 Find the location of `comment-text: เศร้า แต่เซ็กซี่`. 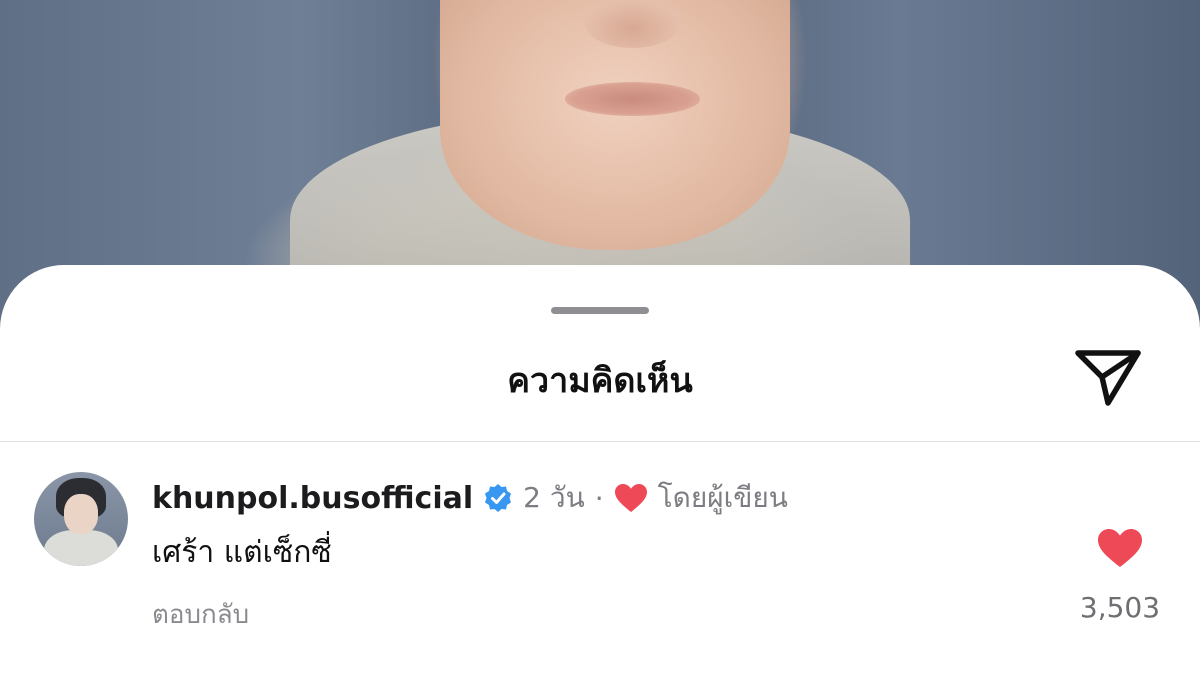

comment-text: เศร้า แต่เซ็กซี่ is located at coordinates (242, 552).